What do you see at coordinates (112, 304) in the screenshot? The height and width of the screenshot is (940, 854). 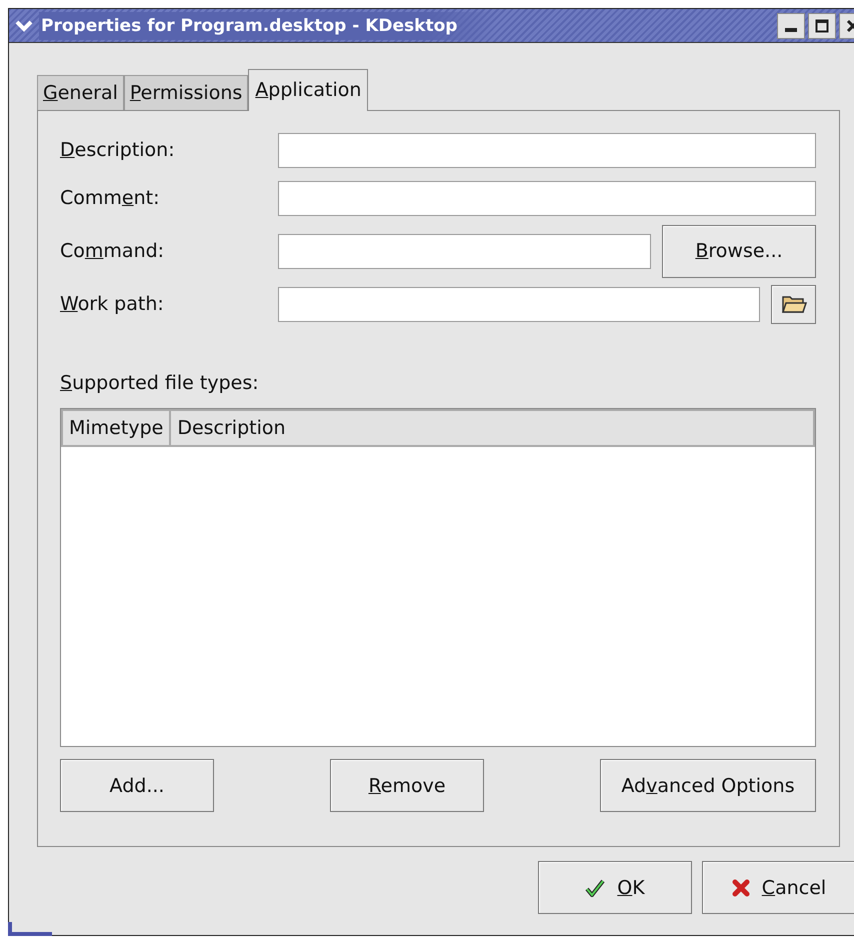 I see `field-label: Work path:` at bounding box center [112, 304].